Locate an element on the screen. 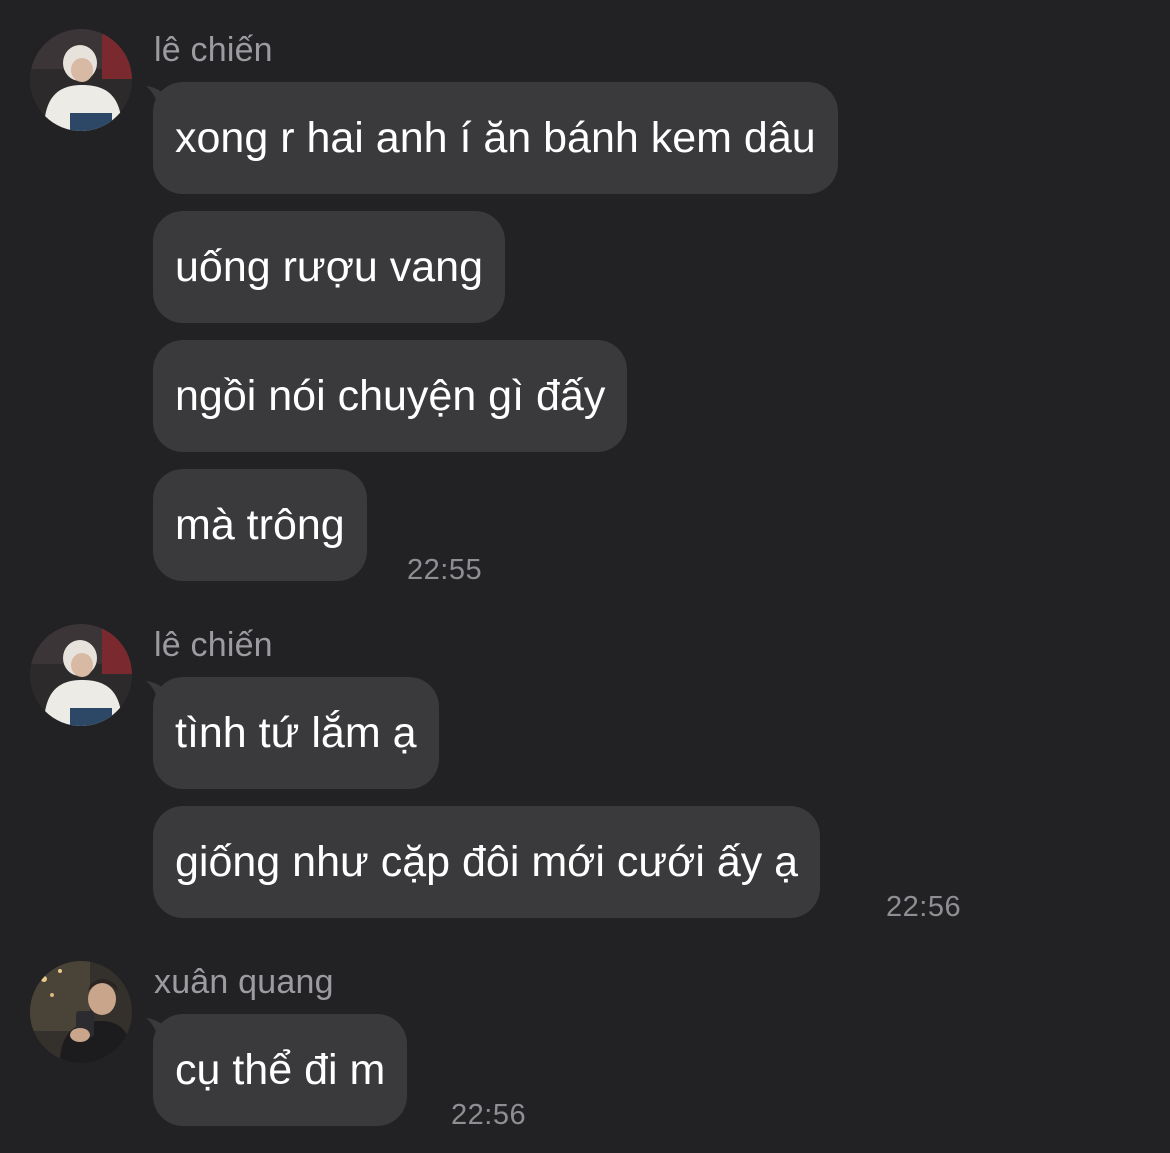 Image resolution: width=1170 pixels, height=1153 pixels. message-bubble: uống rượu vang is located at coordinates (329, 267).